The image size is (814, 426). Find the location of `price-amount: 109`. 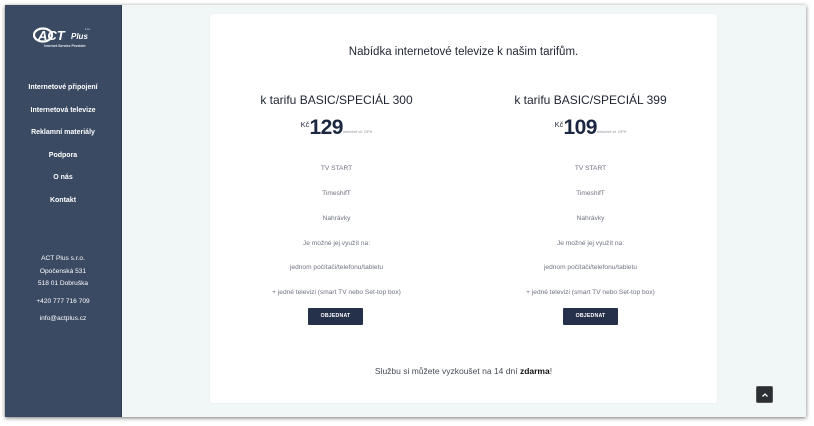

price-amount: 109 is located at coordinates (580, 127).